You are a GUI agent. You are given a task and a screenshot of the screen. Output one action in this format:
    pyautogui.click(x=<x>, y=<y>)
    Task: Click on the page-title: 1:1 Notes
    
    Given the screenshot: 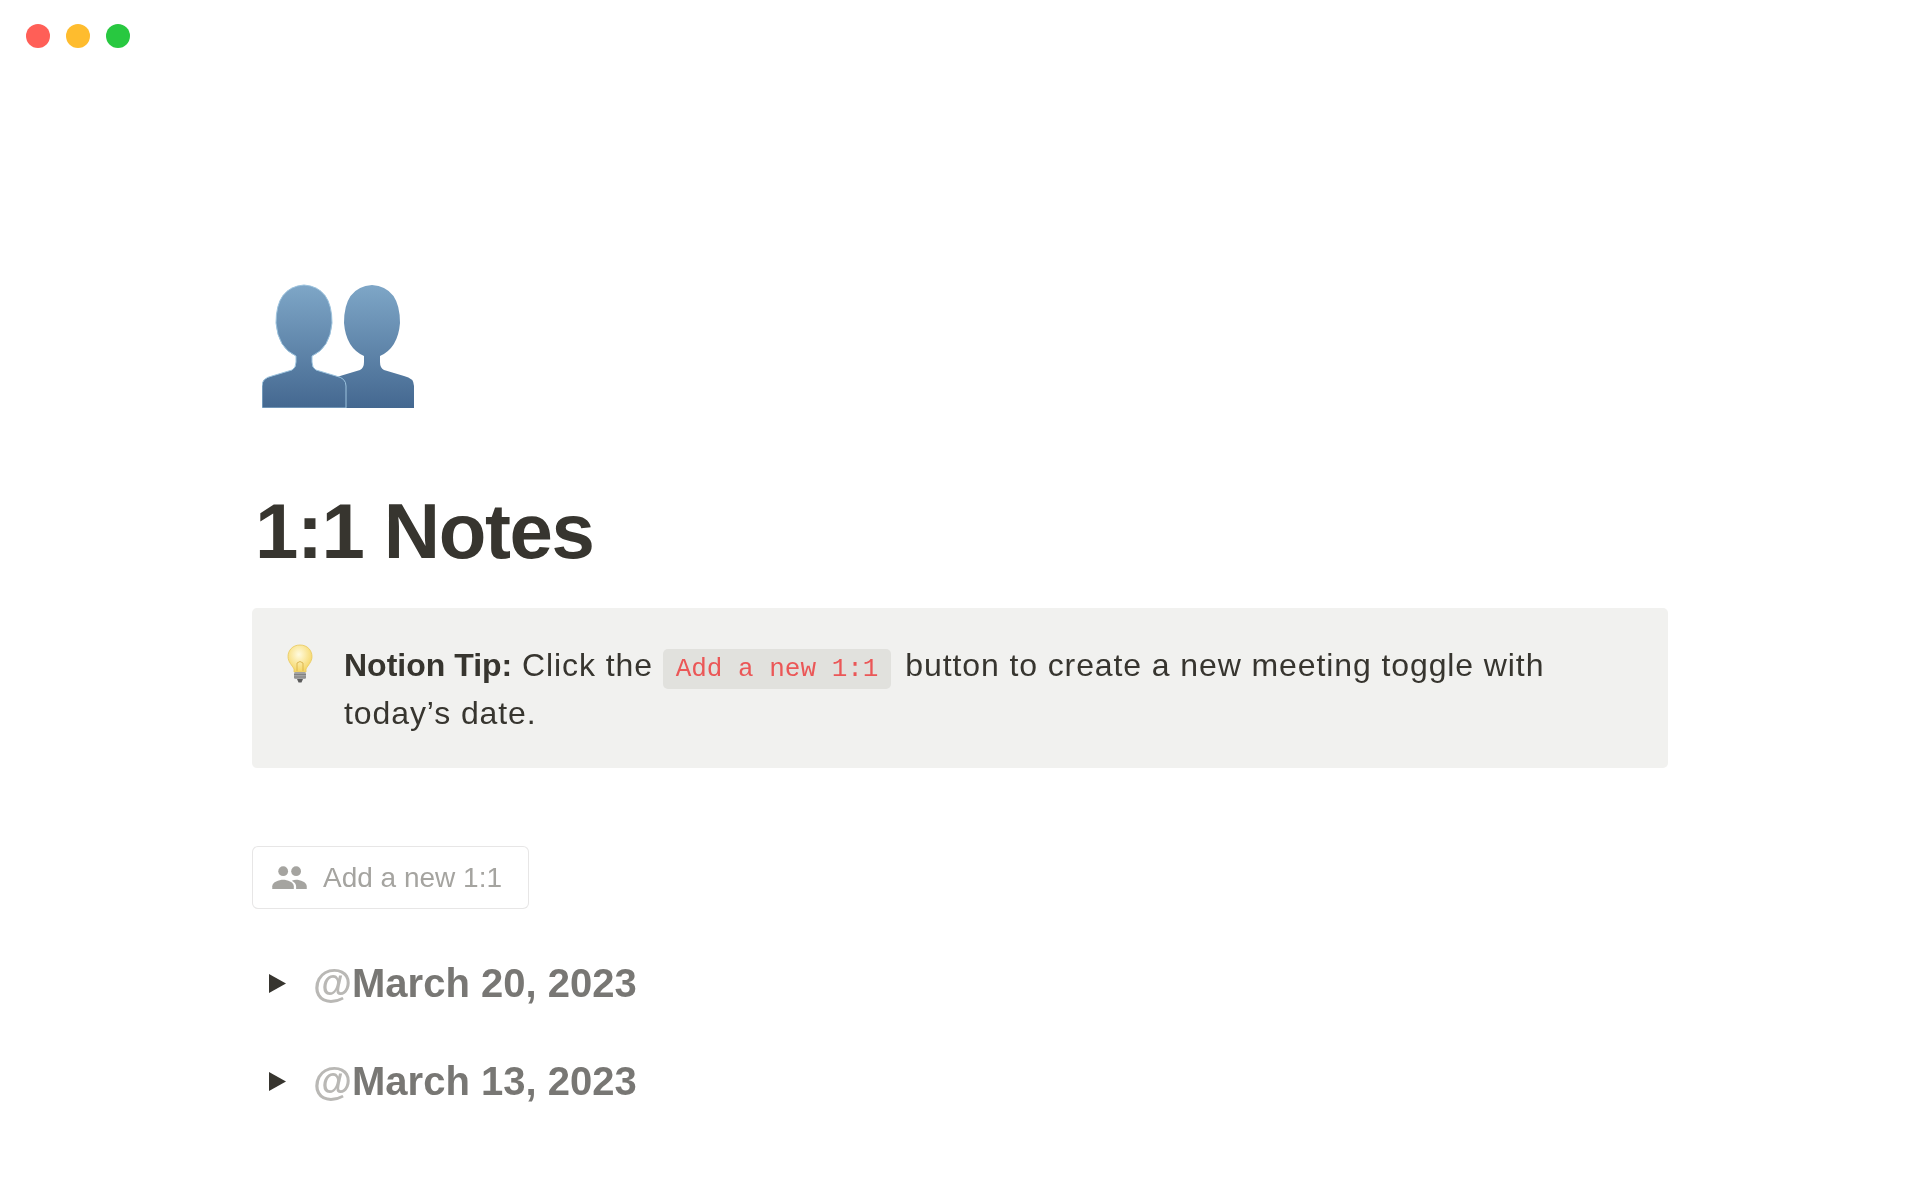 What is the action you would take?
    pyautogui.click(x=424, y=531)
    